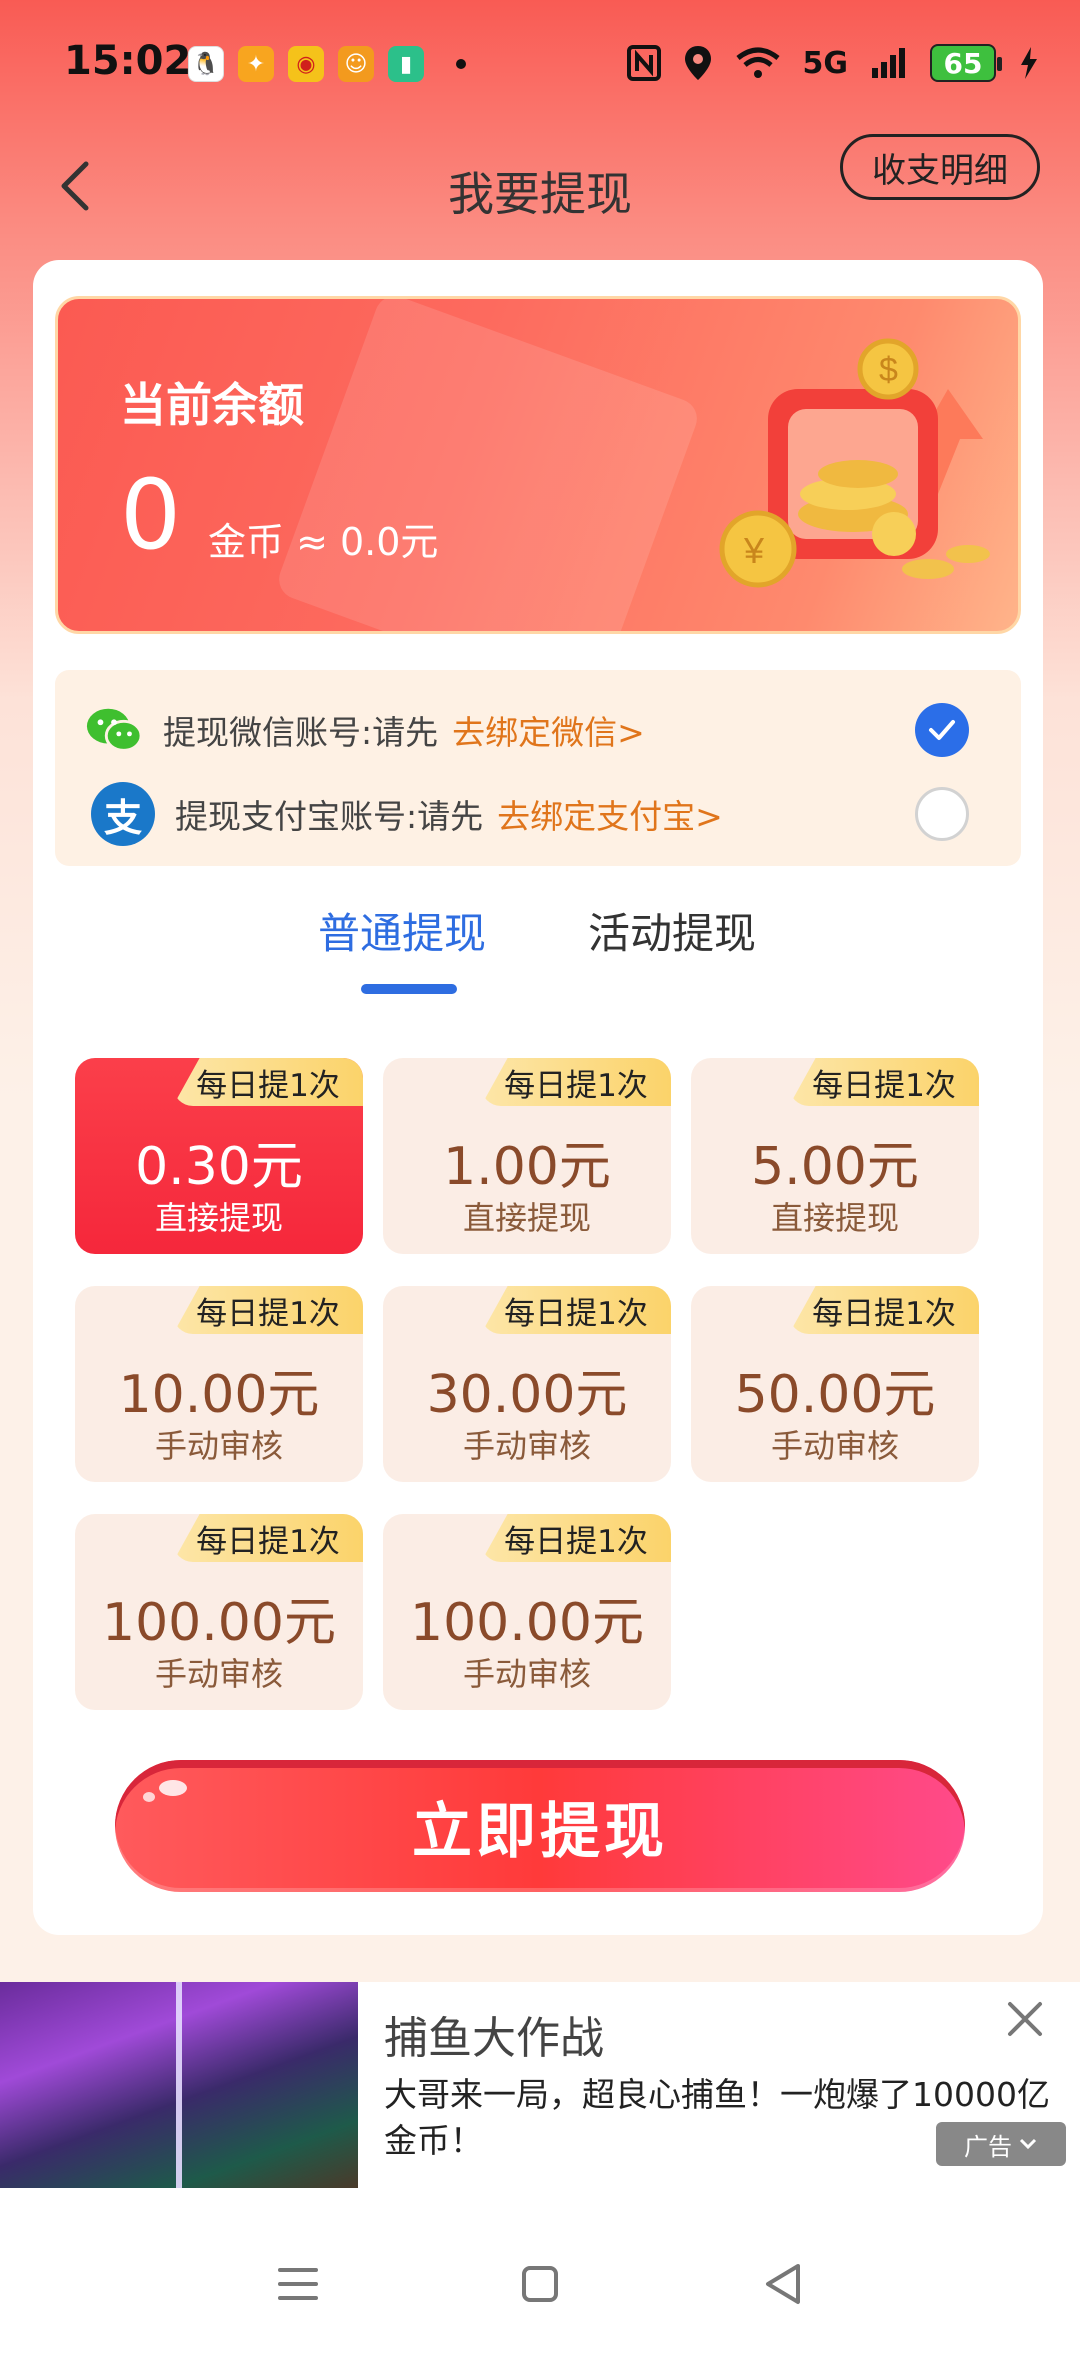 This screenshot has width=1080, height=2362. Describe the element at coordinates (988, 2146) in the screenshot. I see `ad-badge-label: 广告` at that location.